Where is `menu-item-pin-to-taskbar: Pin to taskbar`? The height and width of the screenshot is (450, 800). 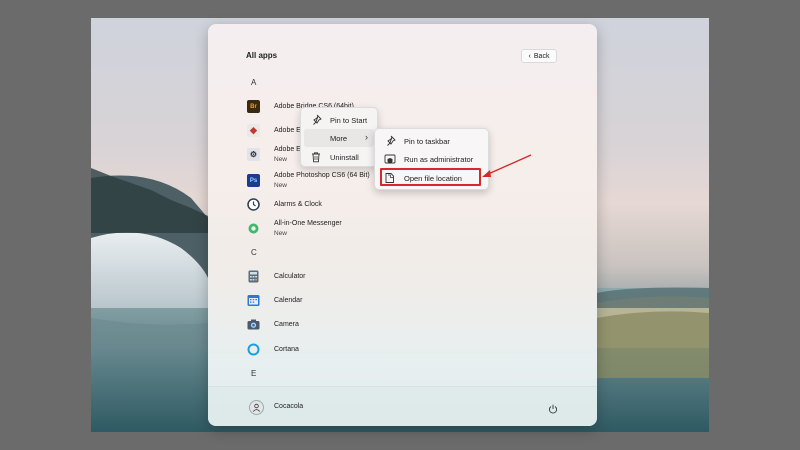
menu-item-pin-to-taskbar: Pin to taskbar is located at coordinates (431, 141).